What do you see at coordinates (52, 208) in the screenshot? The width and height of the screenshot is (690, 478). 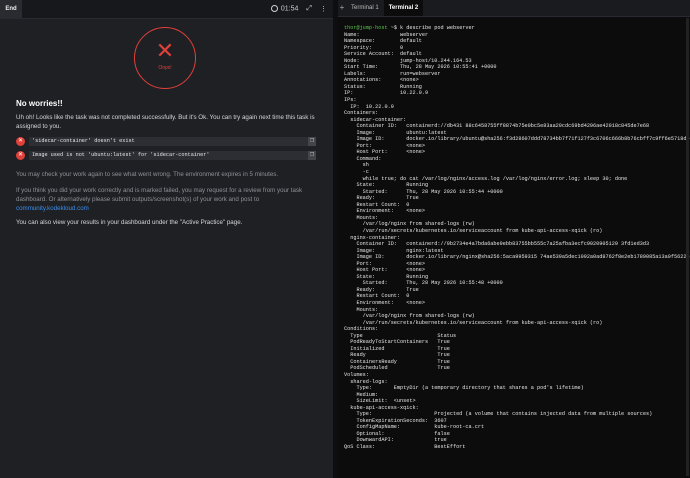 I see `community-link: community.kodekloud.com` at bounding box center [52, 208].